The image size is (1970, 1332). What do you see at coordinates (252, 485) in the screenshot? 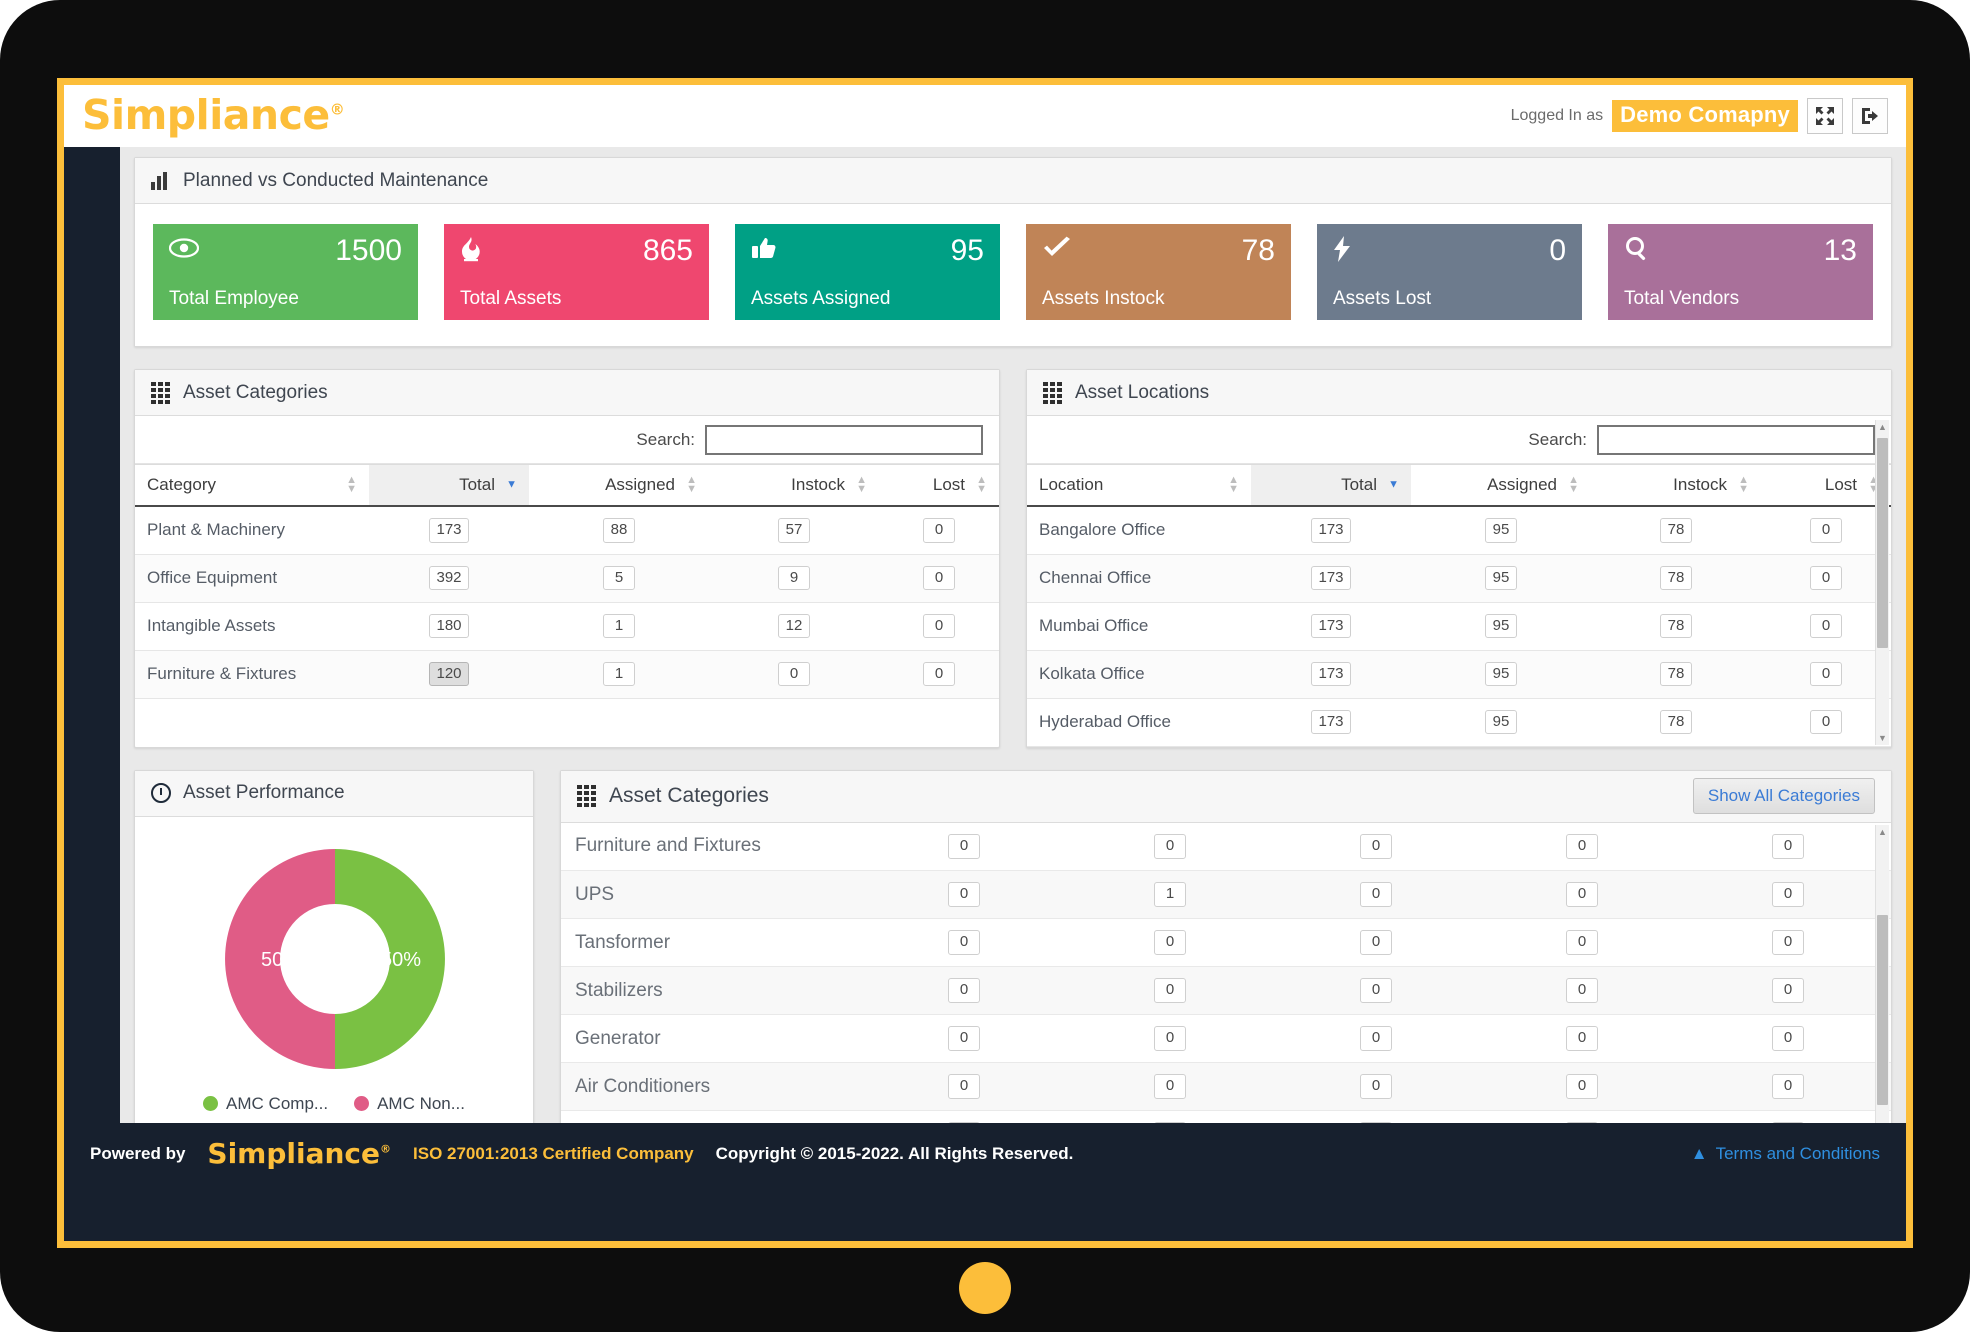
I see `column-header-category: Category ▲ ▼` at bounding box center [252, 485].